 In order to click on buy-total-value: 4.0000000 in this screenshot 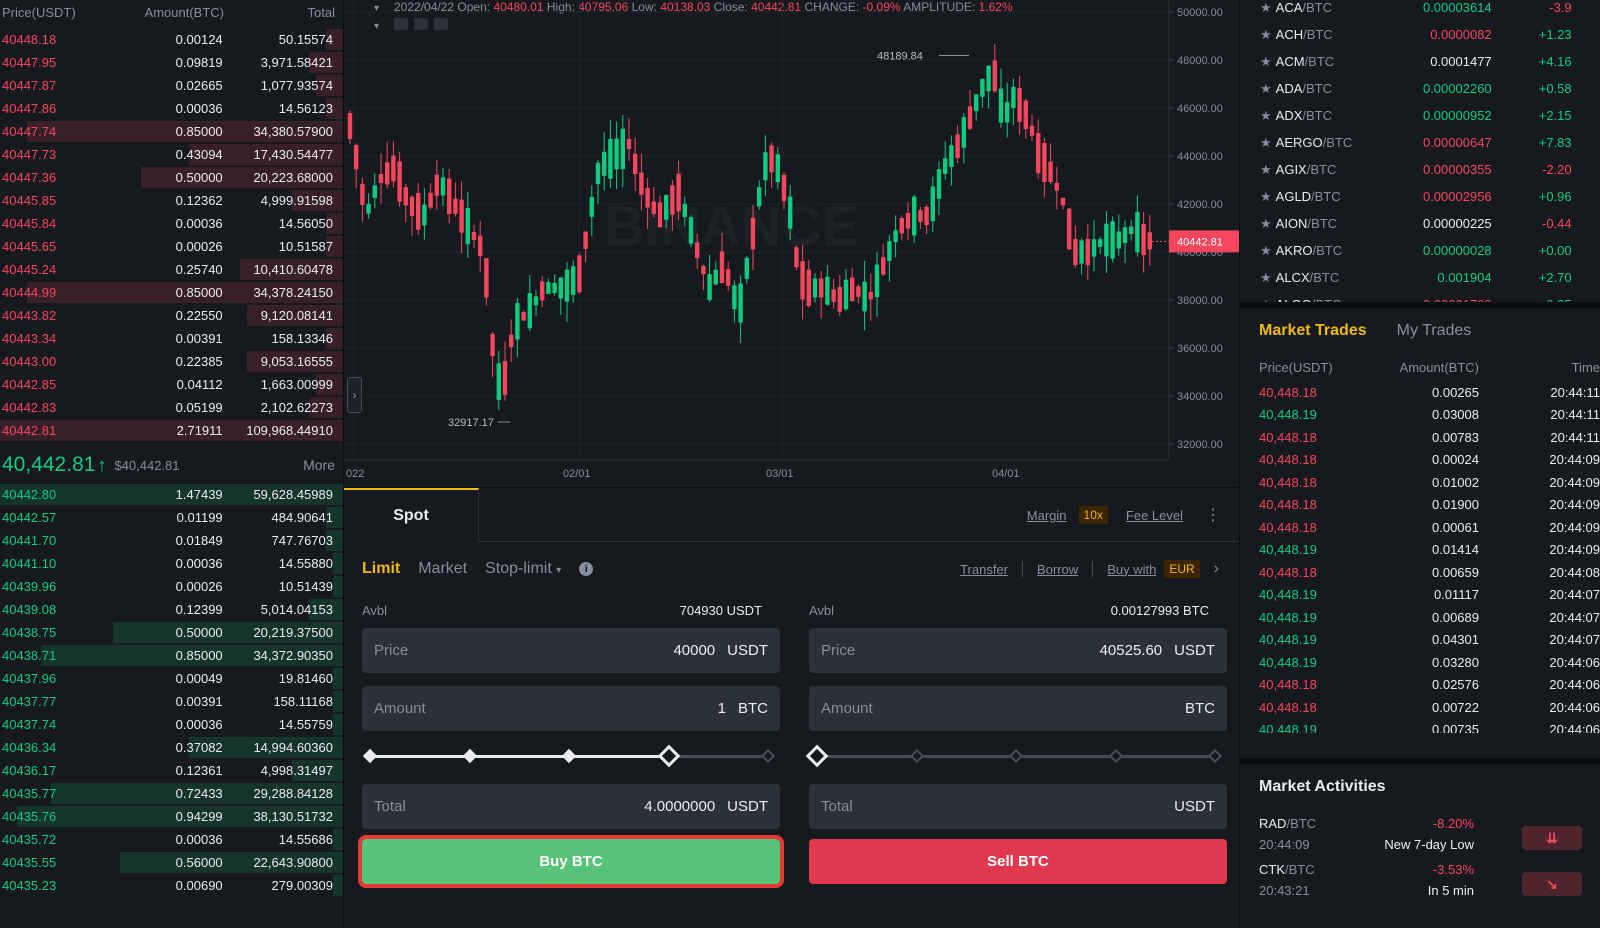, I will do `click(679, 806)`.